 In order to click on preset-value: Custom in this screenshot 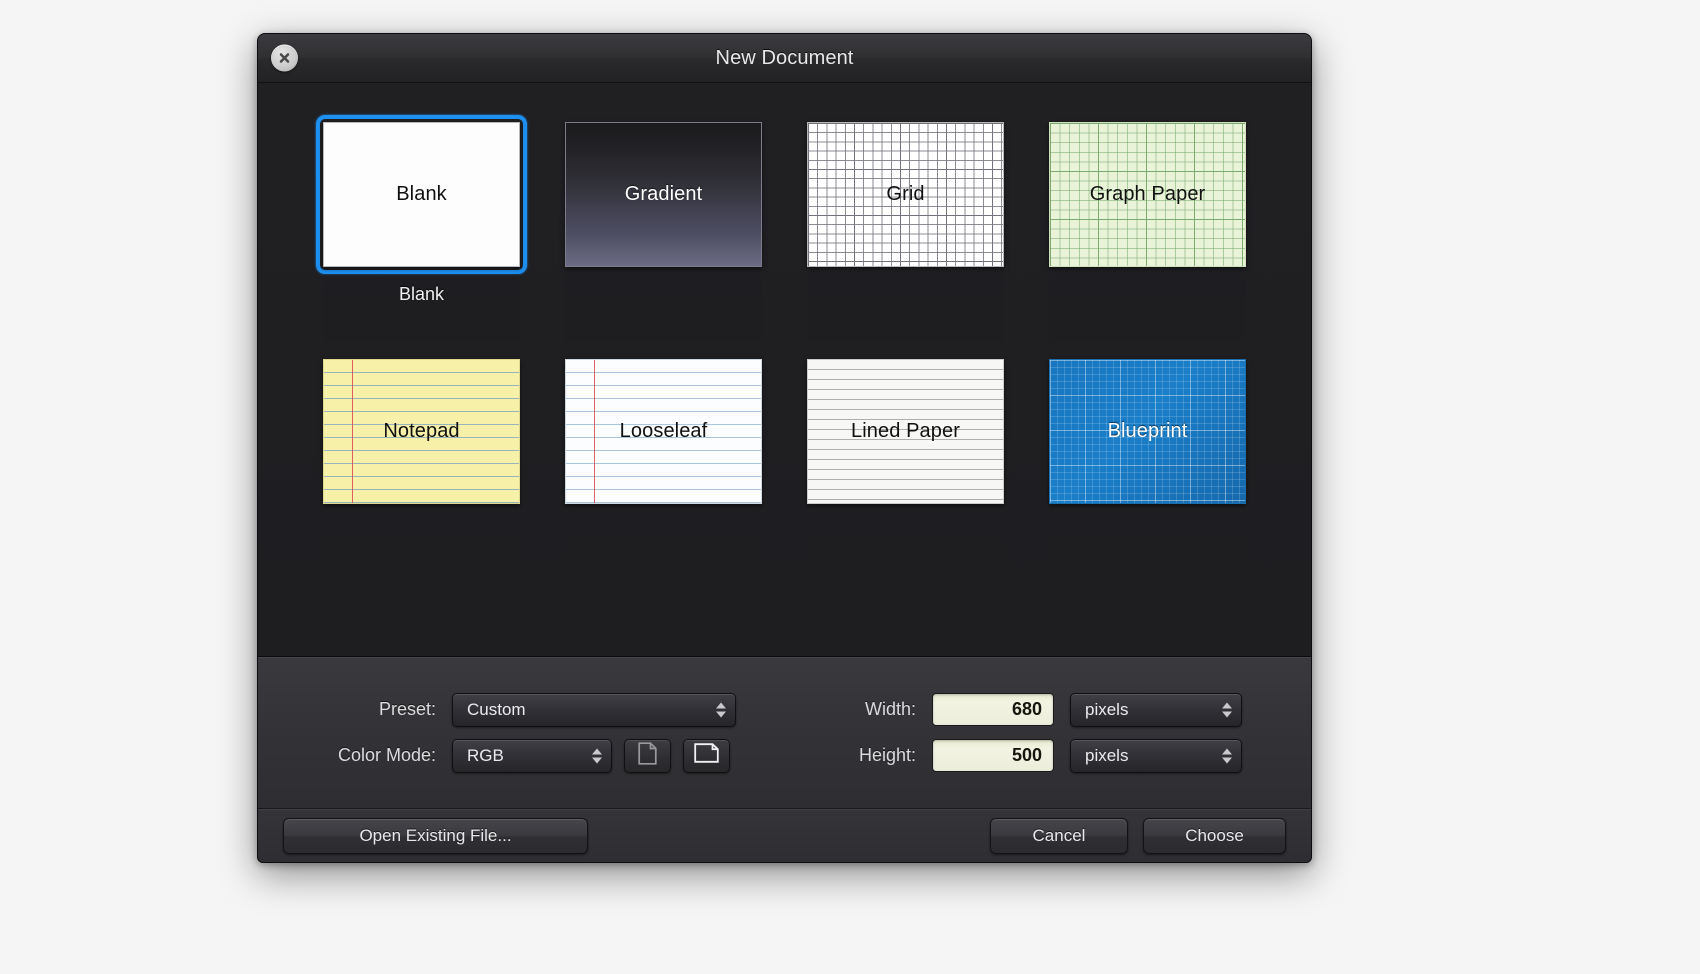, I will do `click(496, 709)`.